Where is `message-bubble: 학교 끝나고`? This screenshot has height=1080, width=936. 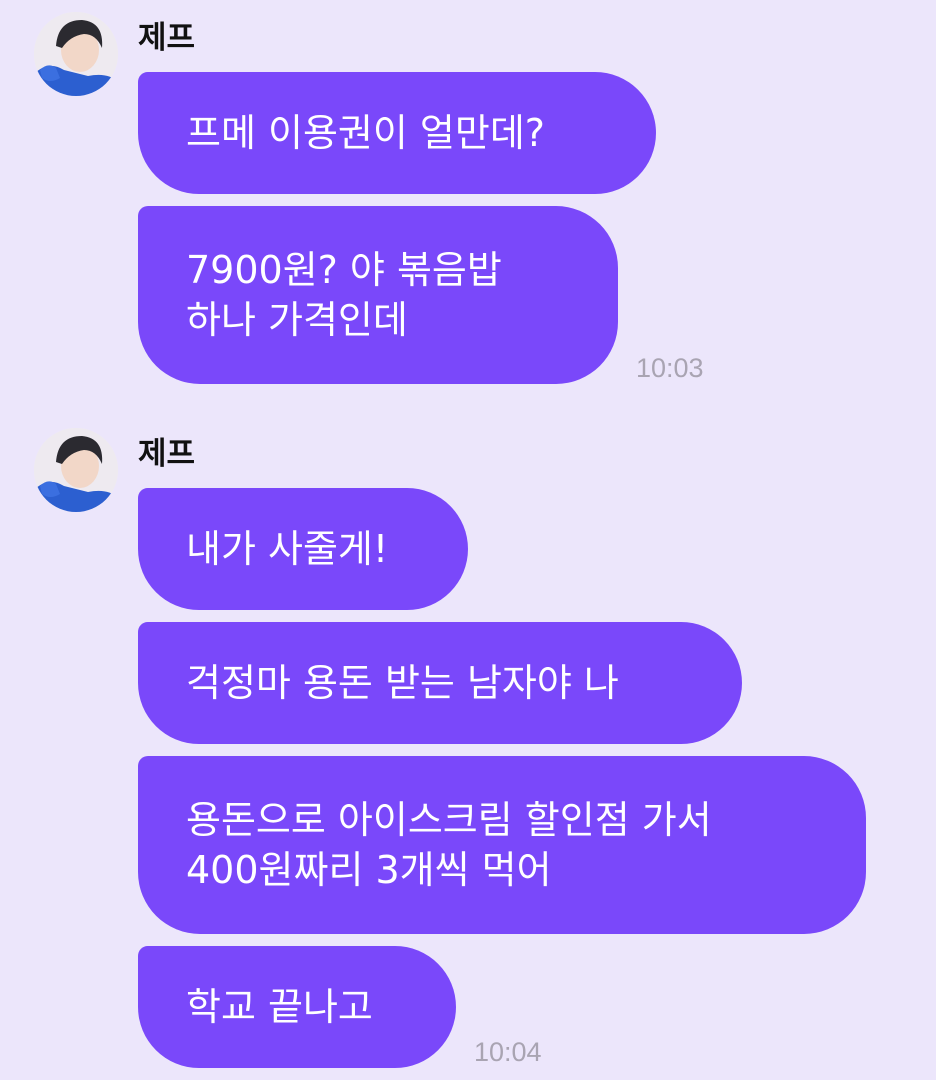 message-bubble: 학교 끝나고 is located at coordinates (297, 1007).